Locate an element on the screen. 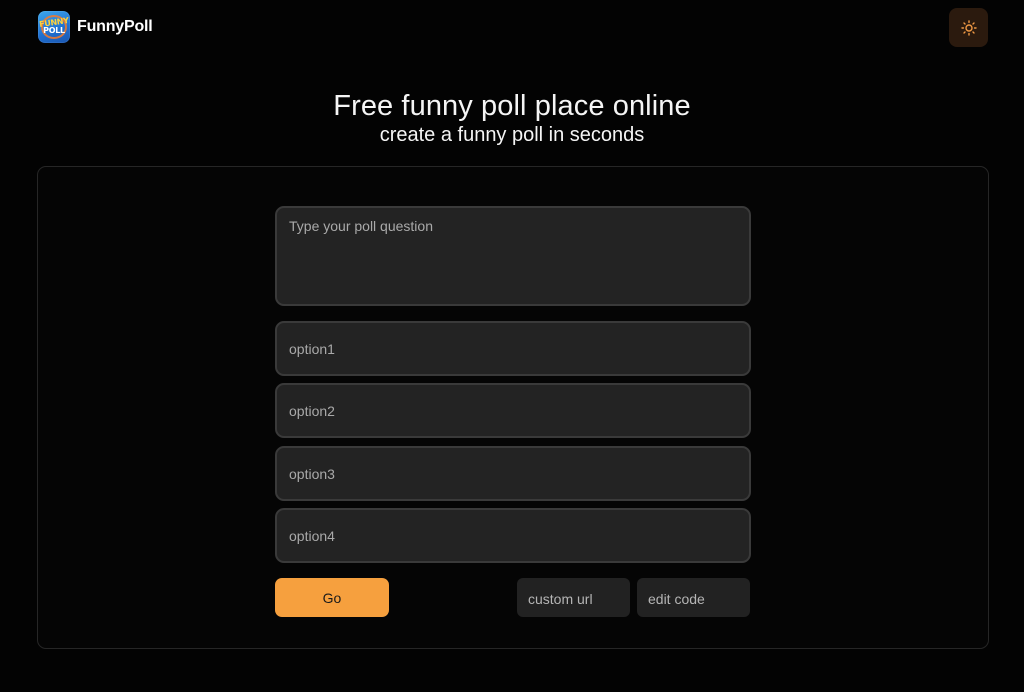 Image resolution: width=1024 pixels, height=692 pixels. sun-icon is located at coordinates (968, 27).